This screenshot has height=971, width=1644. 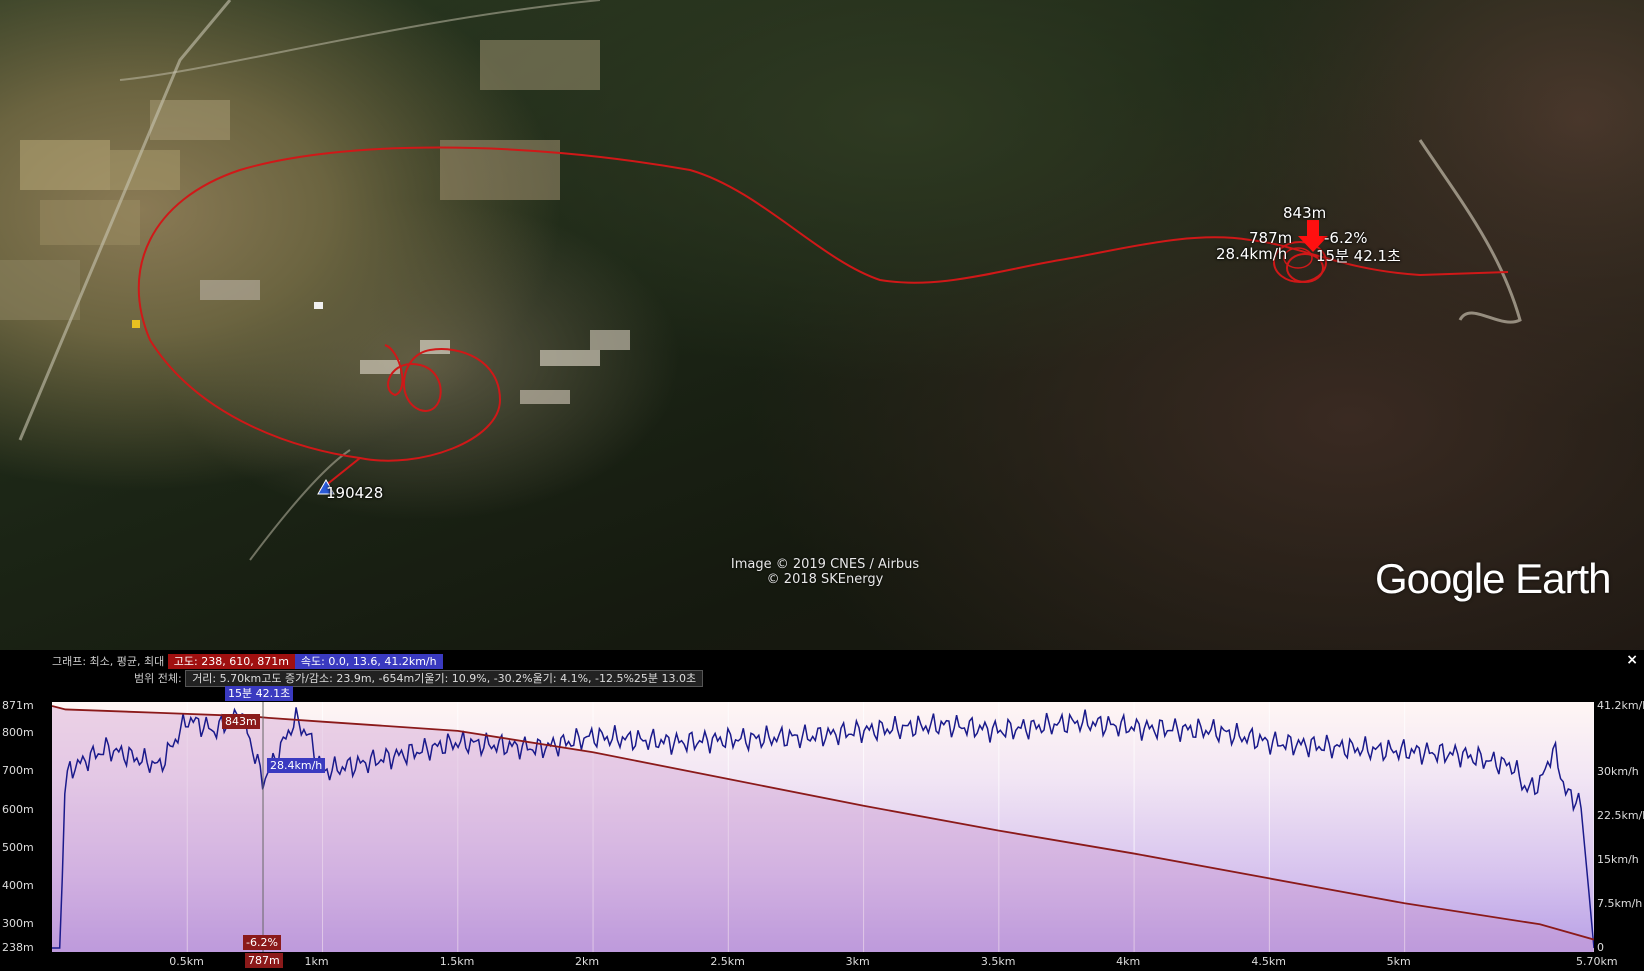 I want to click on x-tick-label: 4.5km, so click(x=1268, y=961).